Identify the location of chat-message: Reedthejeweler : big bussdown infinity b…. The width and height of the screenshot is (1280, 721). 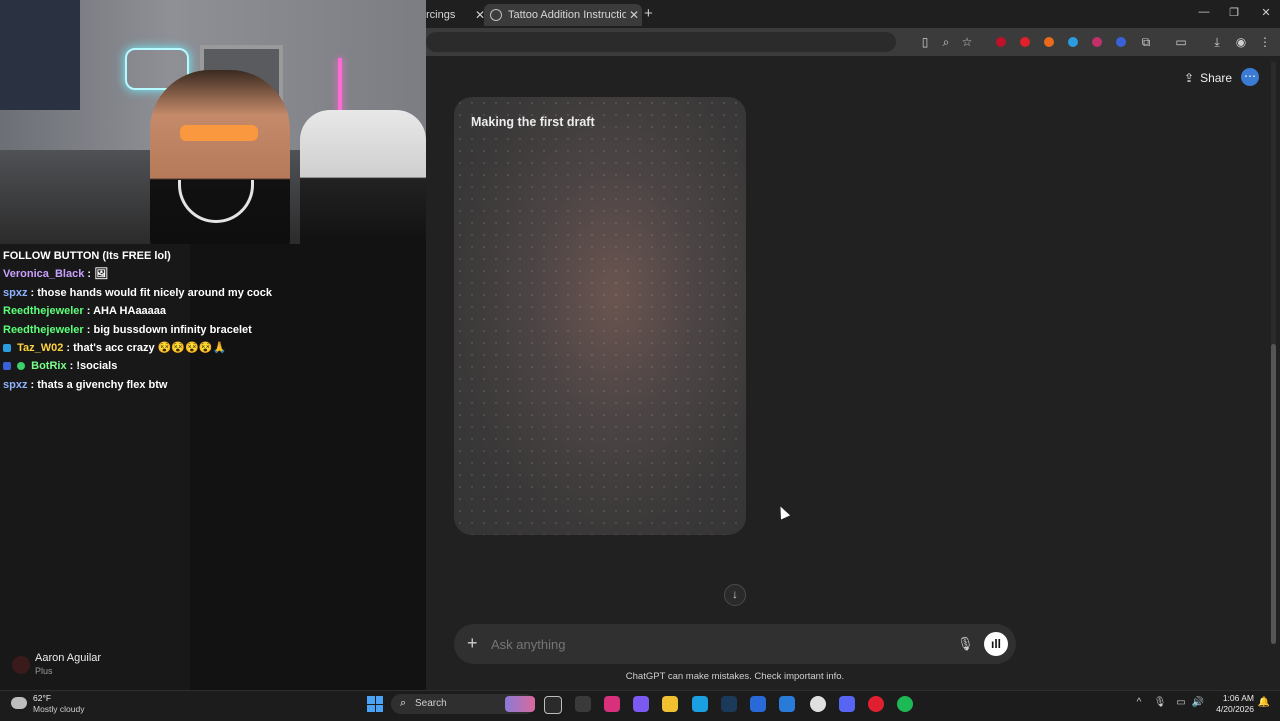
(213, 330).